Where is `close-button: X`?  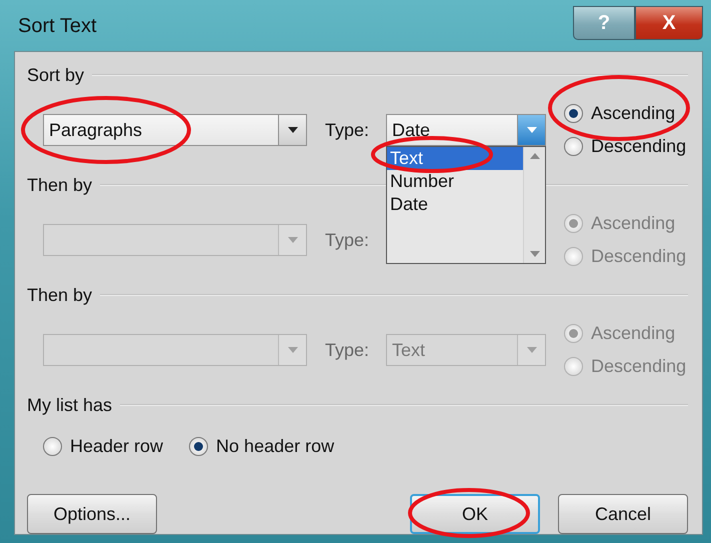
close-button: X is located at coordinates (669, 23).